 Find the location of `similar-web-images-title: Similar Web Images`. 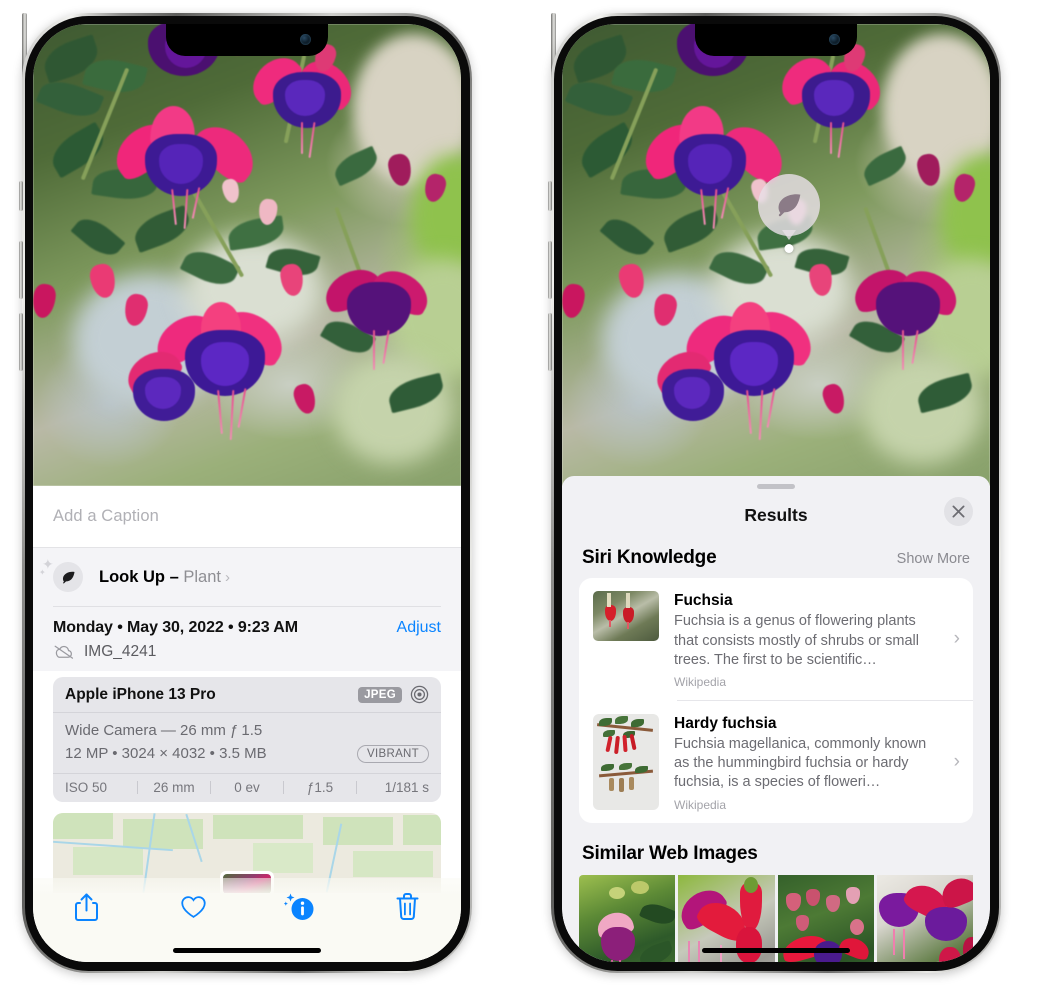

similar-web-images-title: Similar Web Images is located at coordinates (670, 853).